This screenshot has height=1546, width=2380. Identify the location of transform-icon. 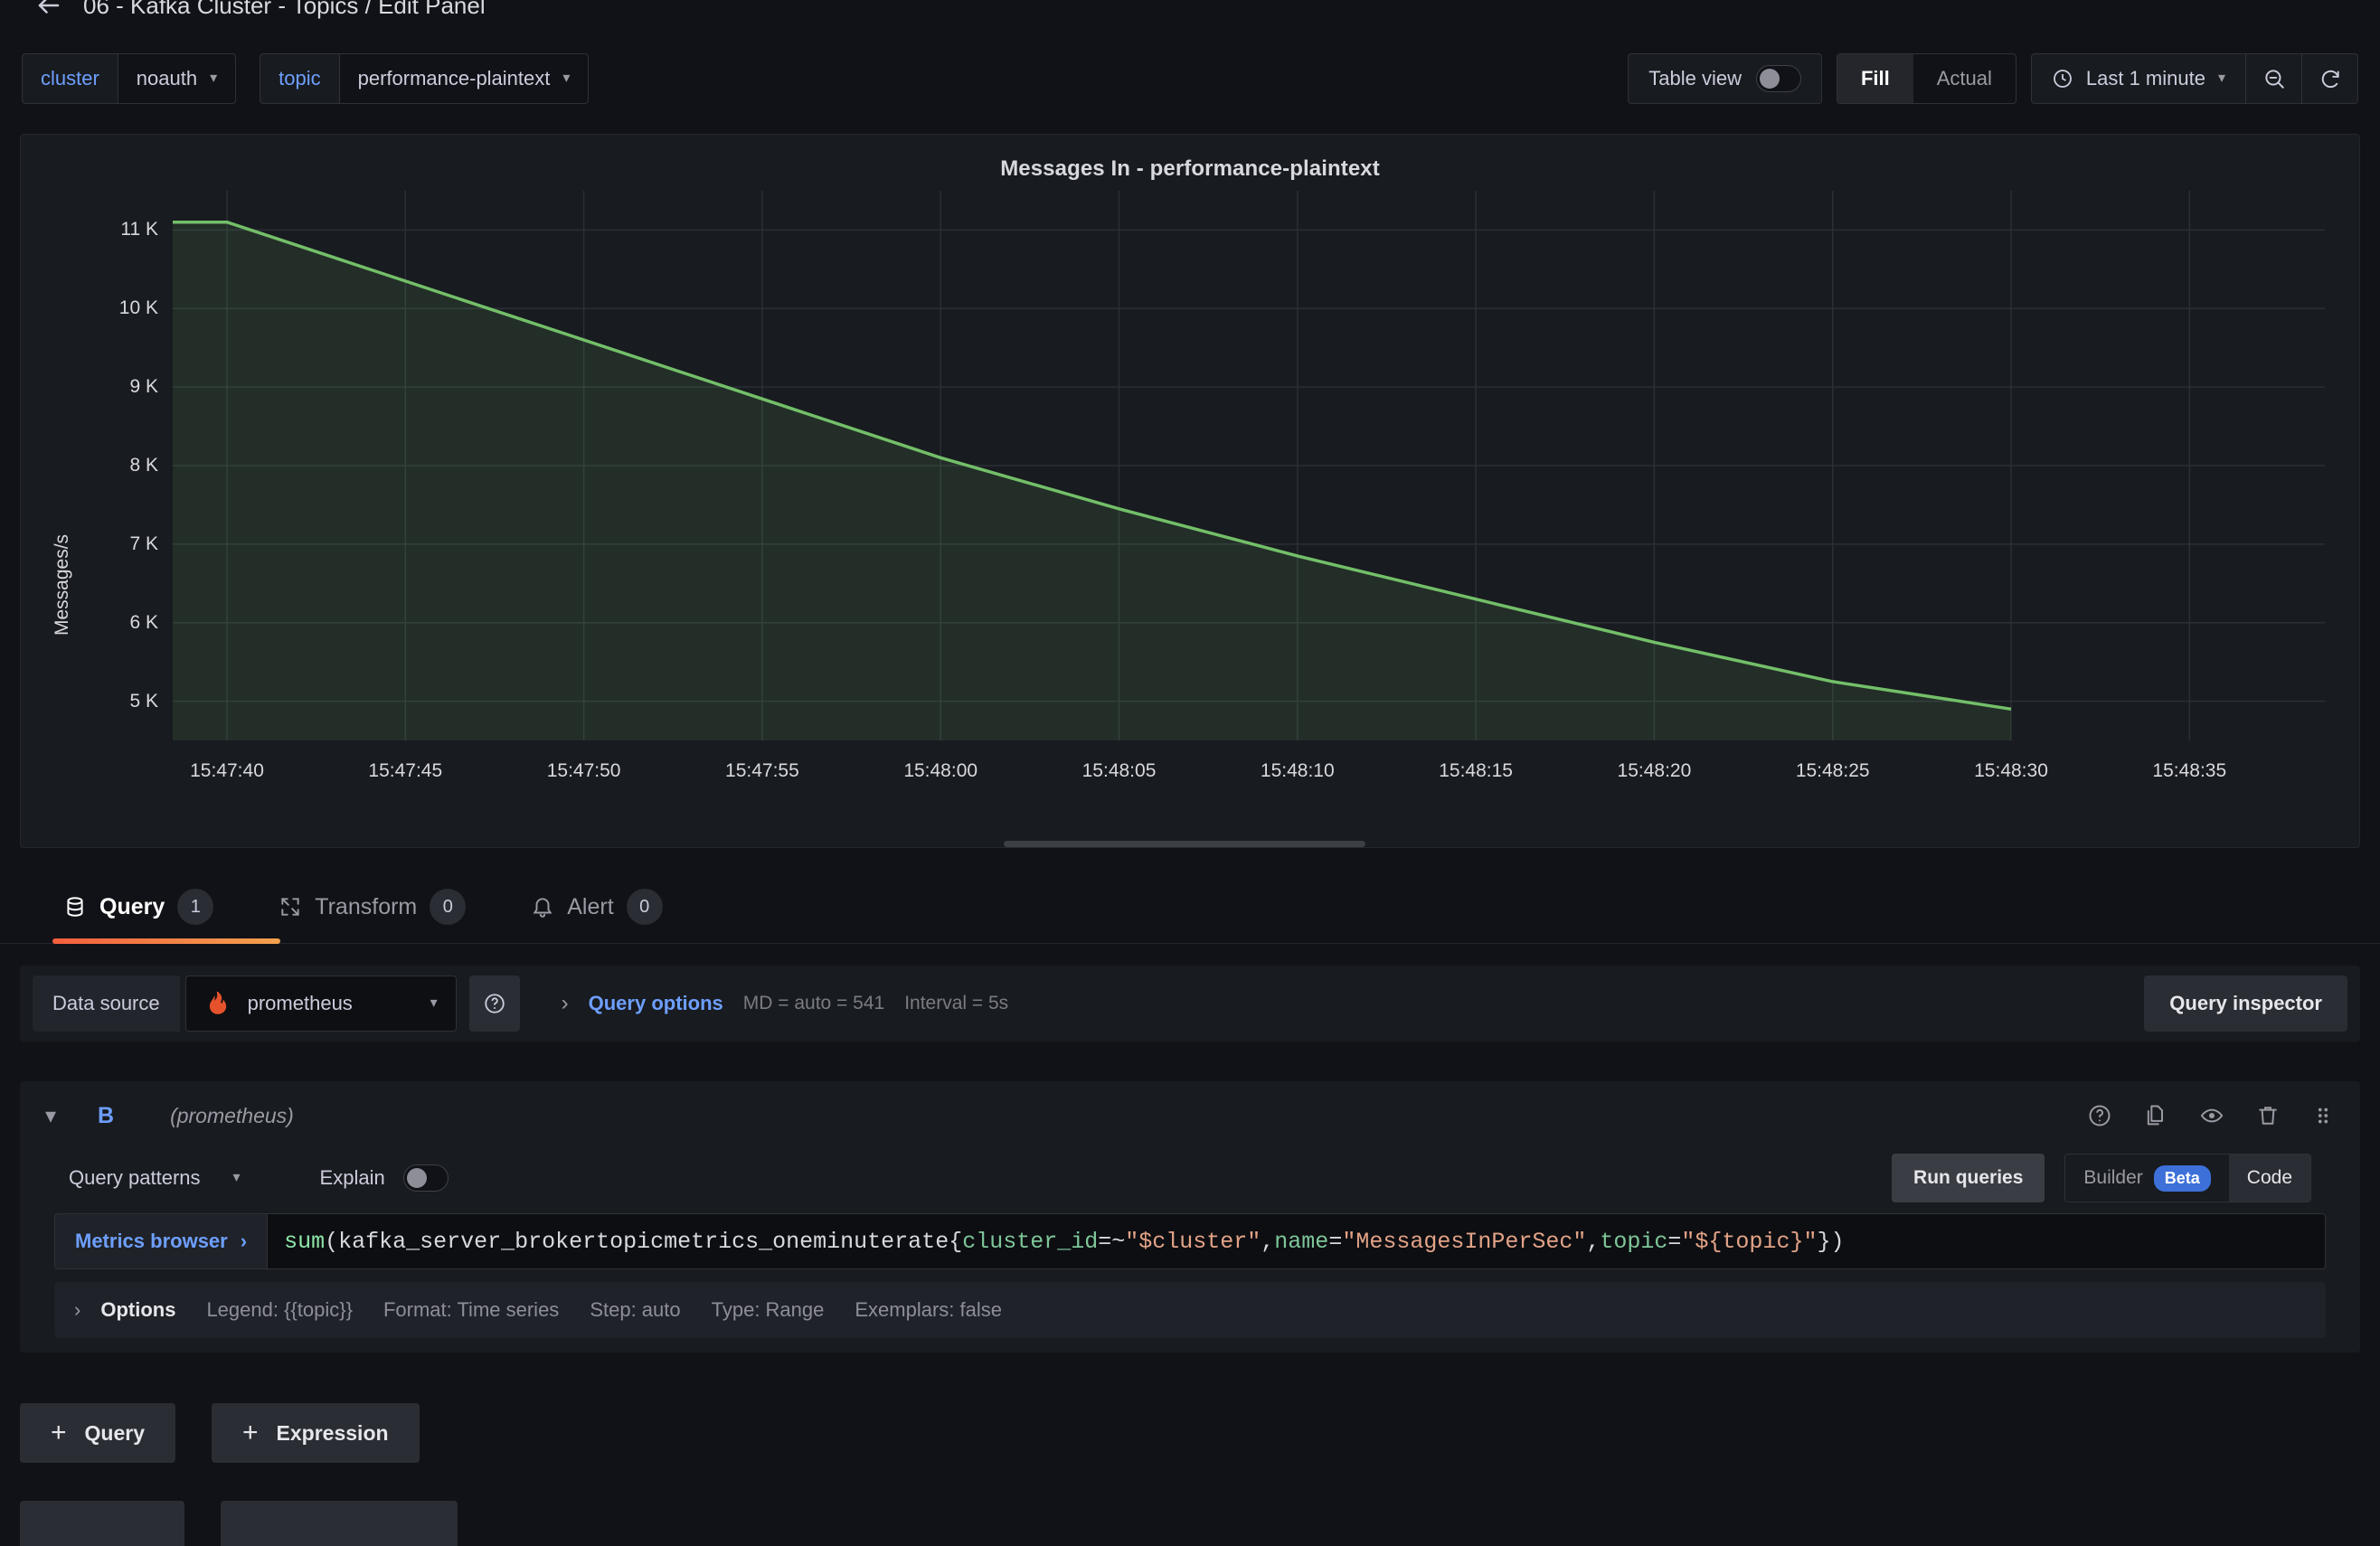
(290, 907).